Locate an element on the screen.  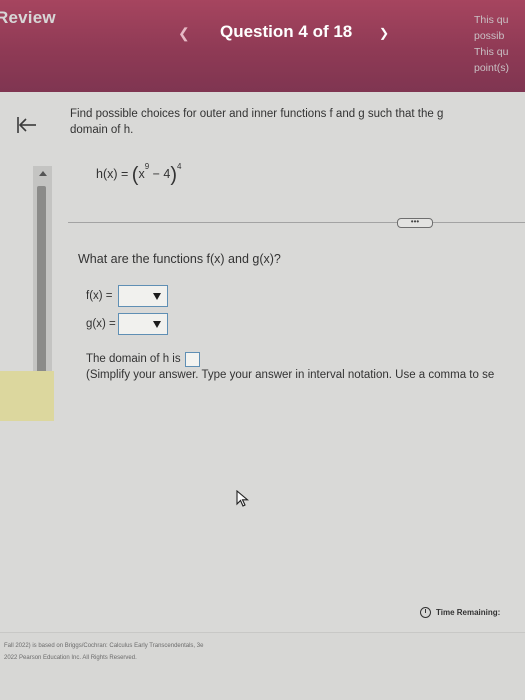
scrollbar-thumb is located at coordinates (41, 280).